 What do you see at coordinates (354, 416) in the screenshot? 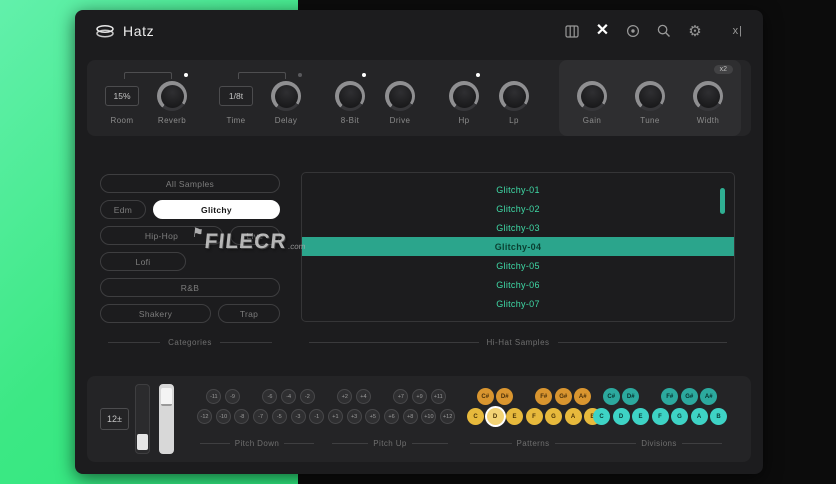
I see `pitch-button-+3: +3` at bounding box center [354, 416].